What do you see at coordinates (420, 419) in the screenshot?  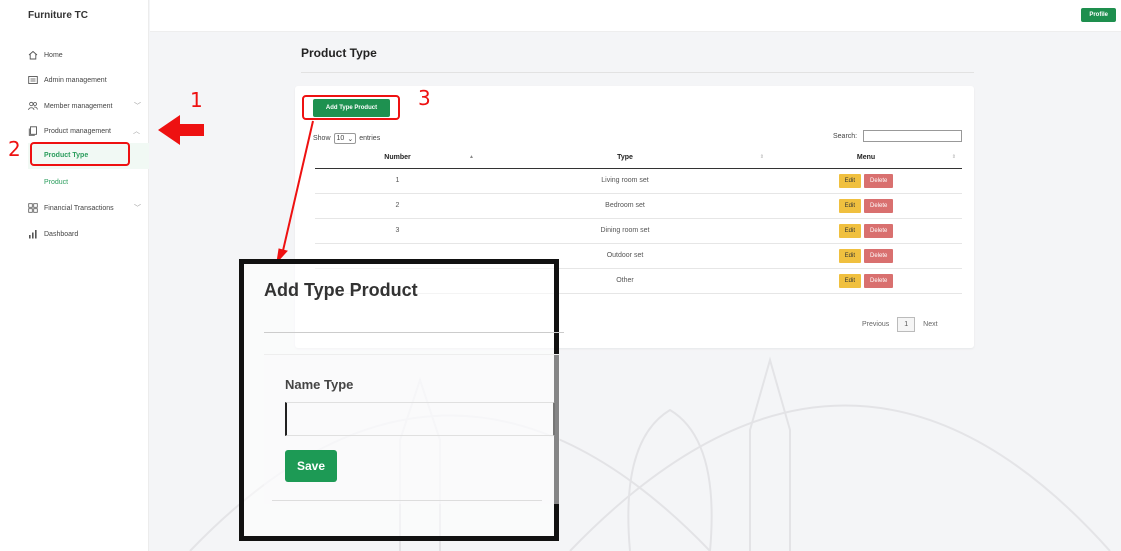 I see `name-type-input` at bounding box center [420, 419].